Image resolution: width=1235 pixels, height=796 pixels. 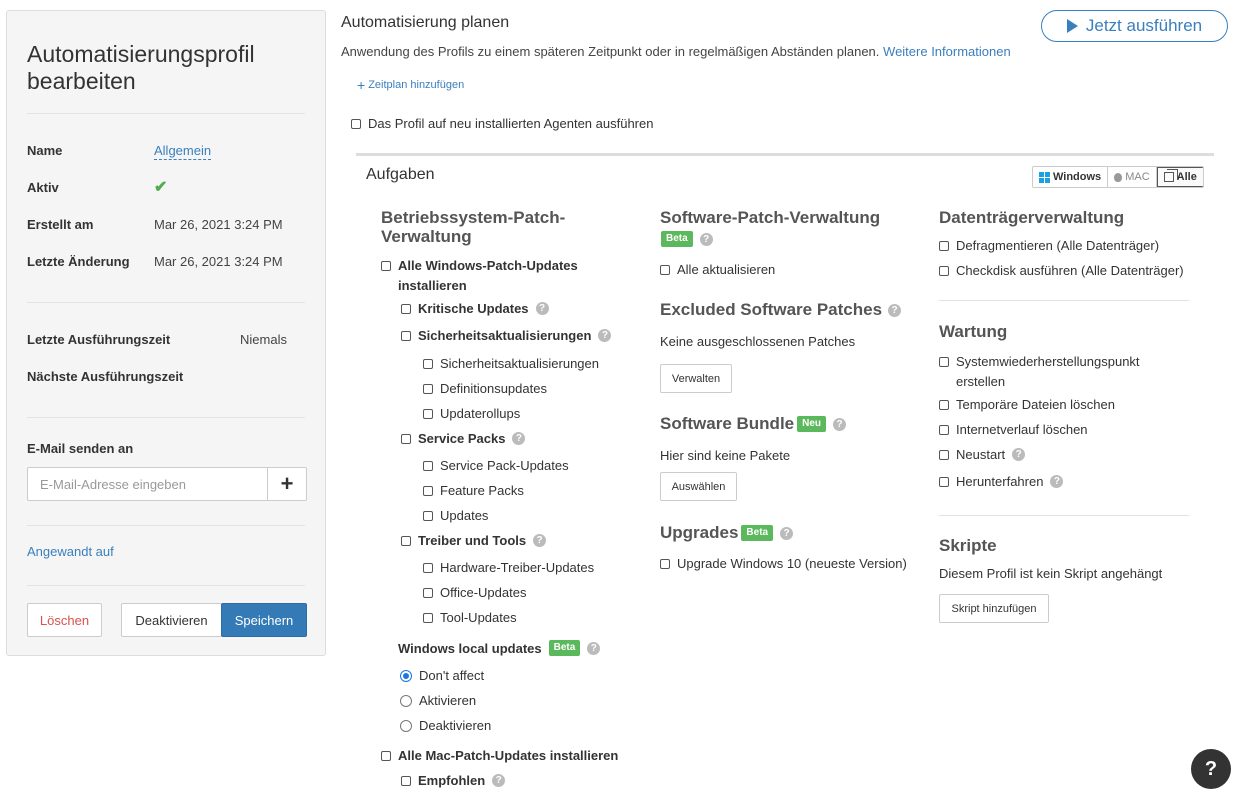 I want to click on update-all-checkbox, so click(x=665, y=270).